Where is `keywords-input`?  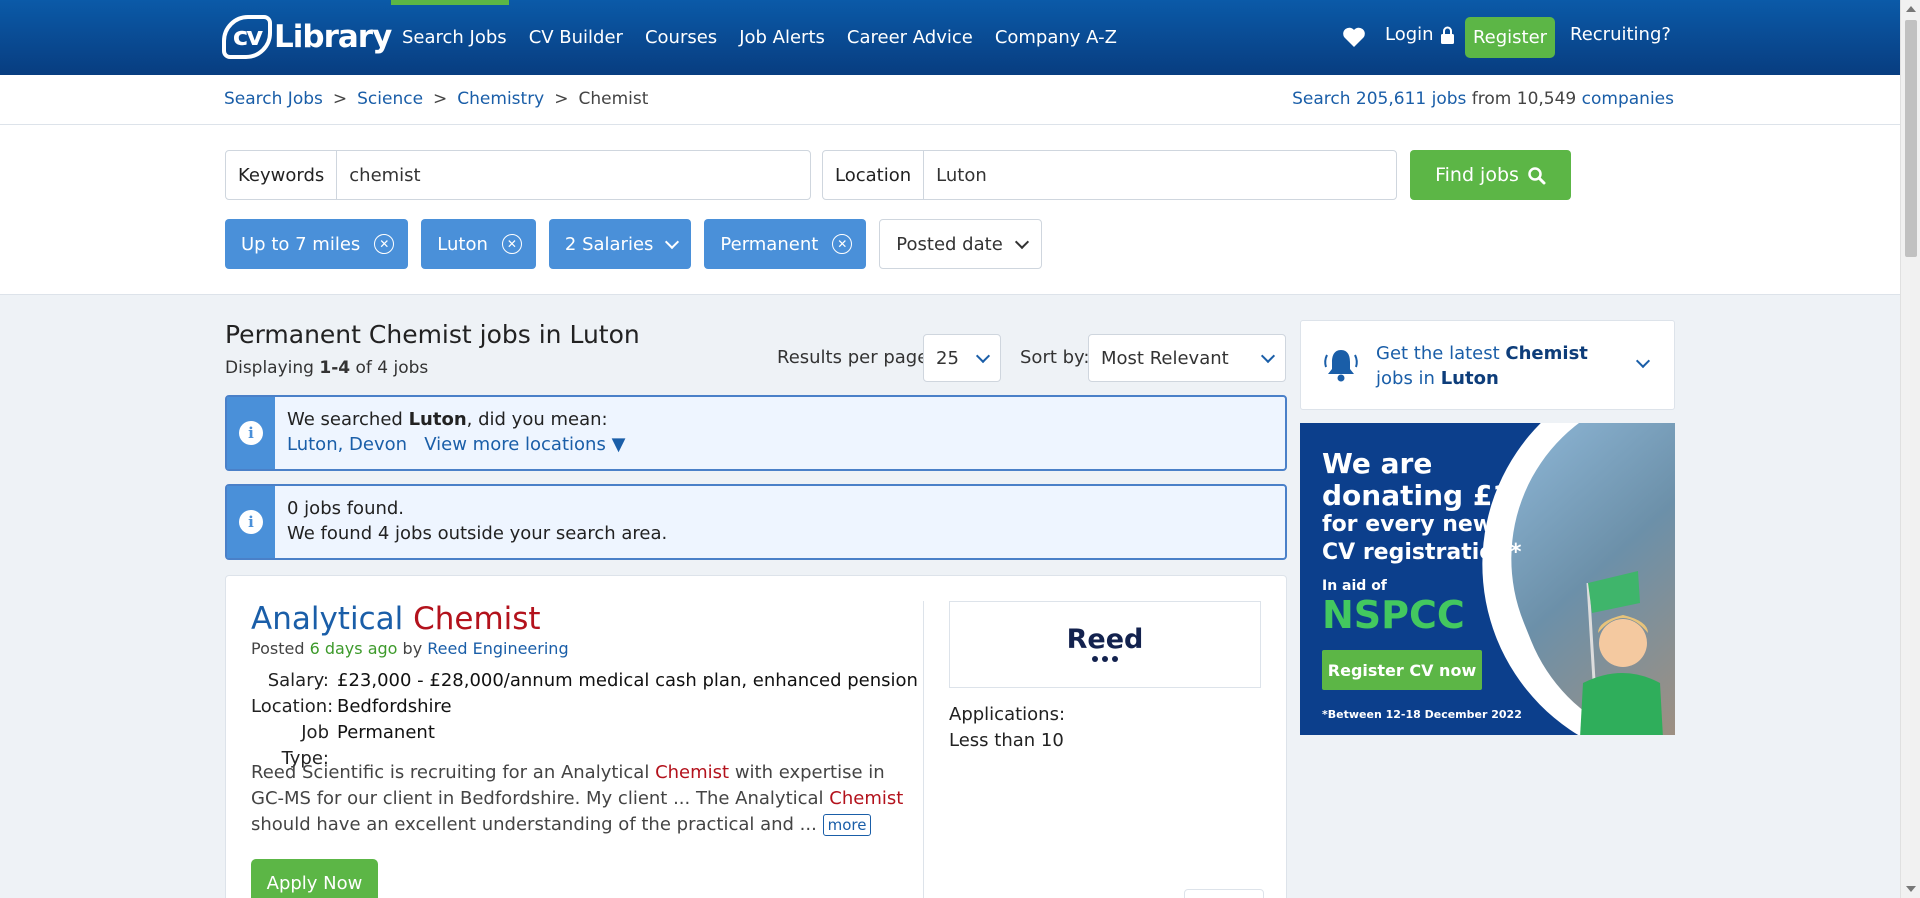 keywords-input is located at coordinates (573, 175).